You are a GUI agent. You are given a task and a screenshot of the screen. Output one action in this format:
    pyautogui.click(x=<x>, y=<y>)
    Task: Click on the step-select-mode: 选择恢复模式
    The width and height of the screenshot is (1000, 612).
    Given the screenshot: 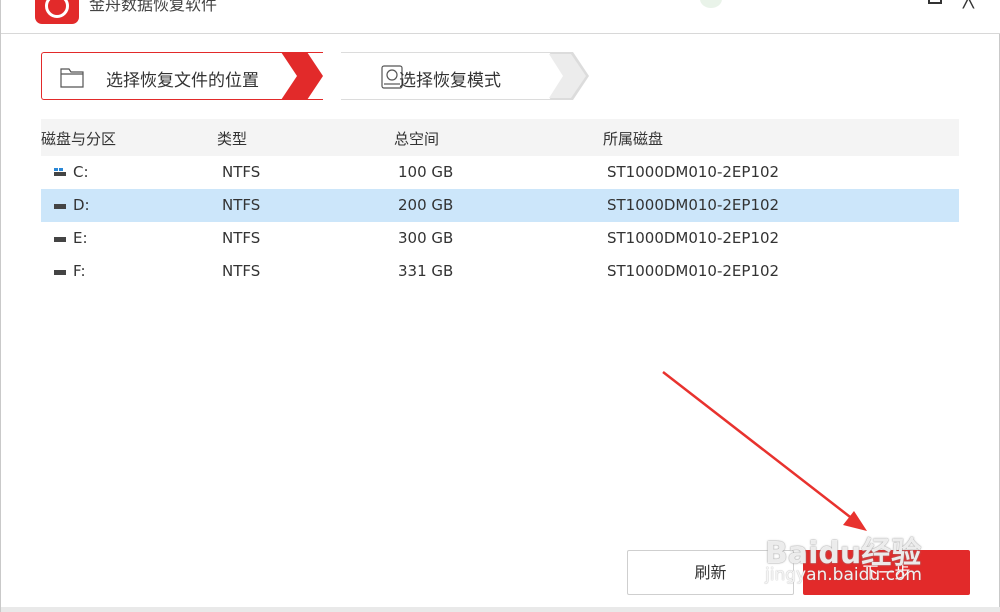 What is the action you would take?
    pyautogui.click(x=457, y=76)
    